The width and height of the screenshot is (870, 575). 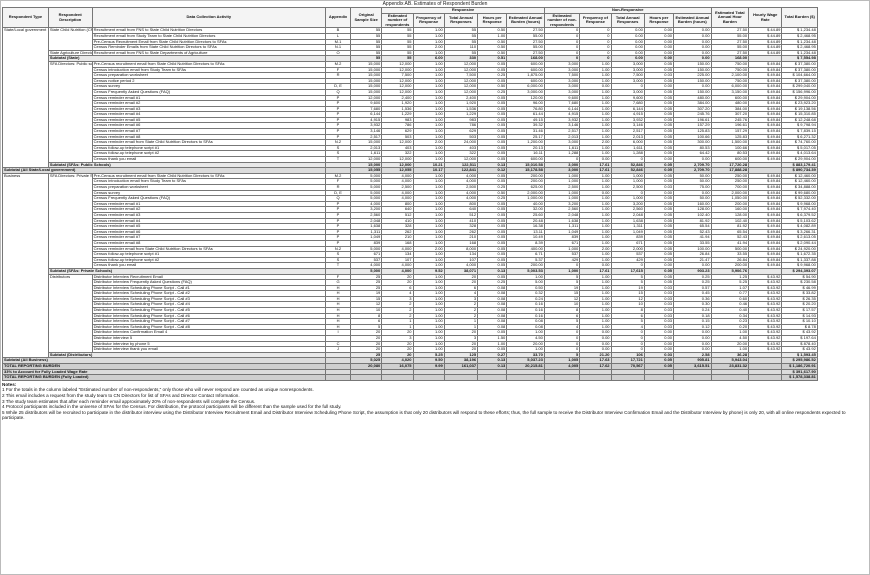 What do you see at coordinates (765, 17) in the screenshot?
I see `col-hourly-wage: Hourly Wage Rate` at bounding box center [765, 17].